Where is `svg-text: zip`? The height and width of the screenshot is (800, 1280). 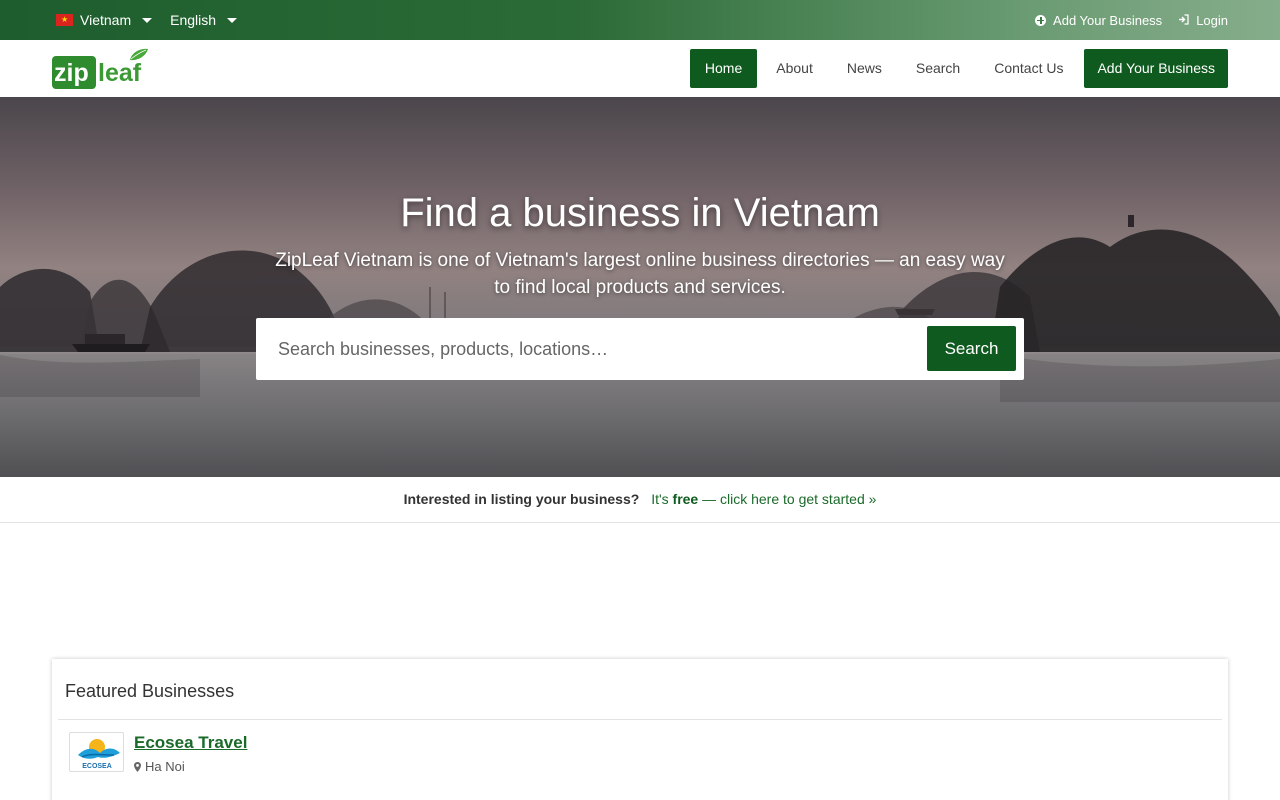 svg-text: zip is located at coordinates (71, 73).